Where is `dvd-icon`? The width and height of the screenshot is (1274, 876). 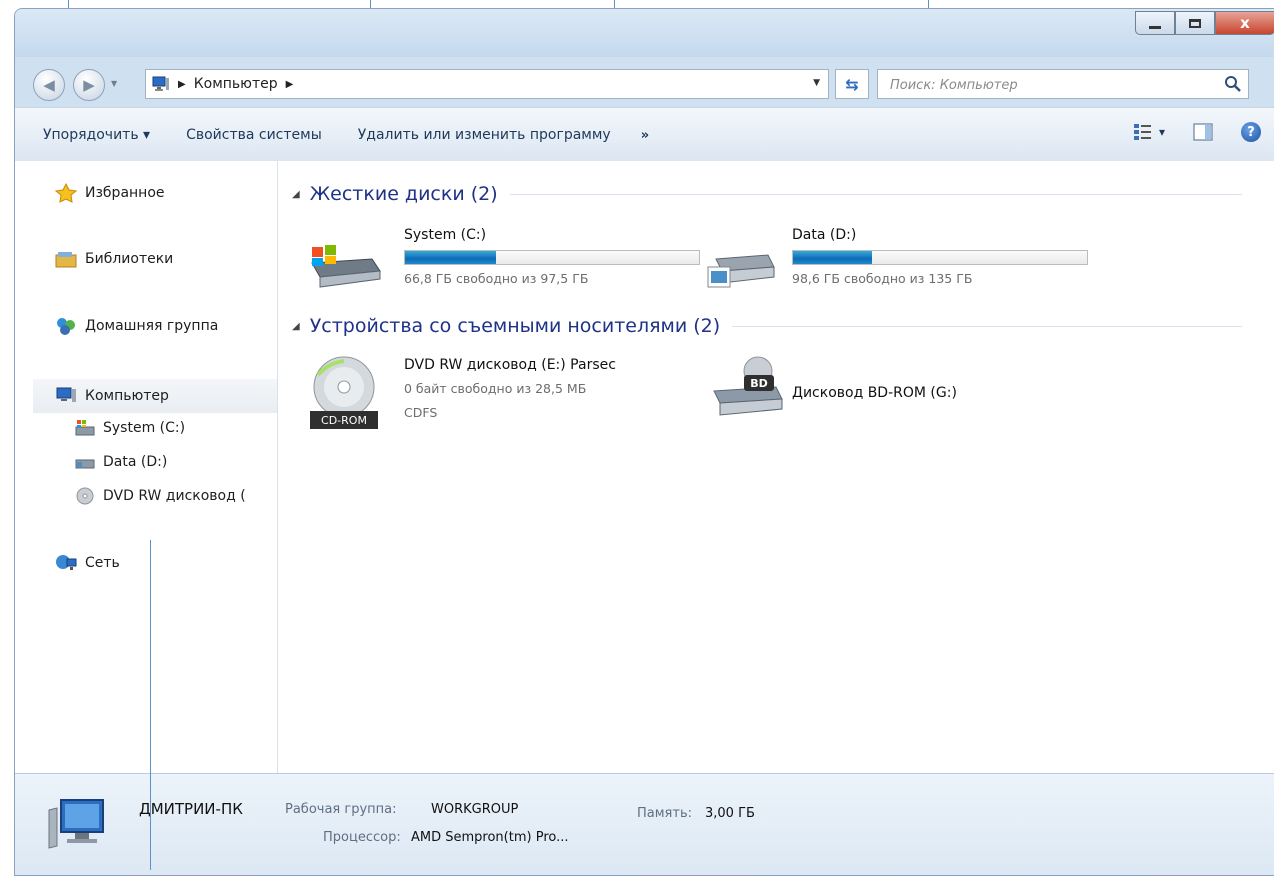
dvd-icon is located at coordinates (85, 496).